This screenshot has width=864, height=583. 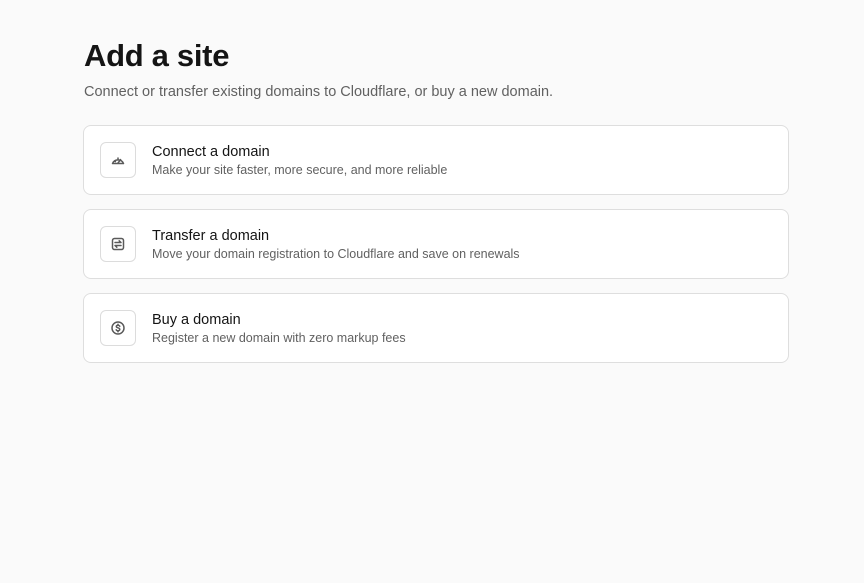 What do you see at coordinates (211, 151) in the screenshot?
I see `option-title: Connect a domain` at bounding box center [211, 151].